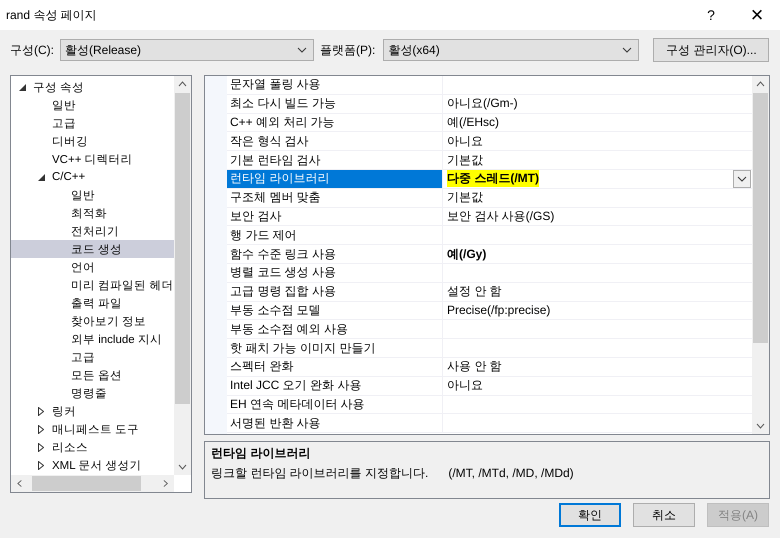  I want to click on property-name: 보안 검사, so click(335, 217).